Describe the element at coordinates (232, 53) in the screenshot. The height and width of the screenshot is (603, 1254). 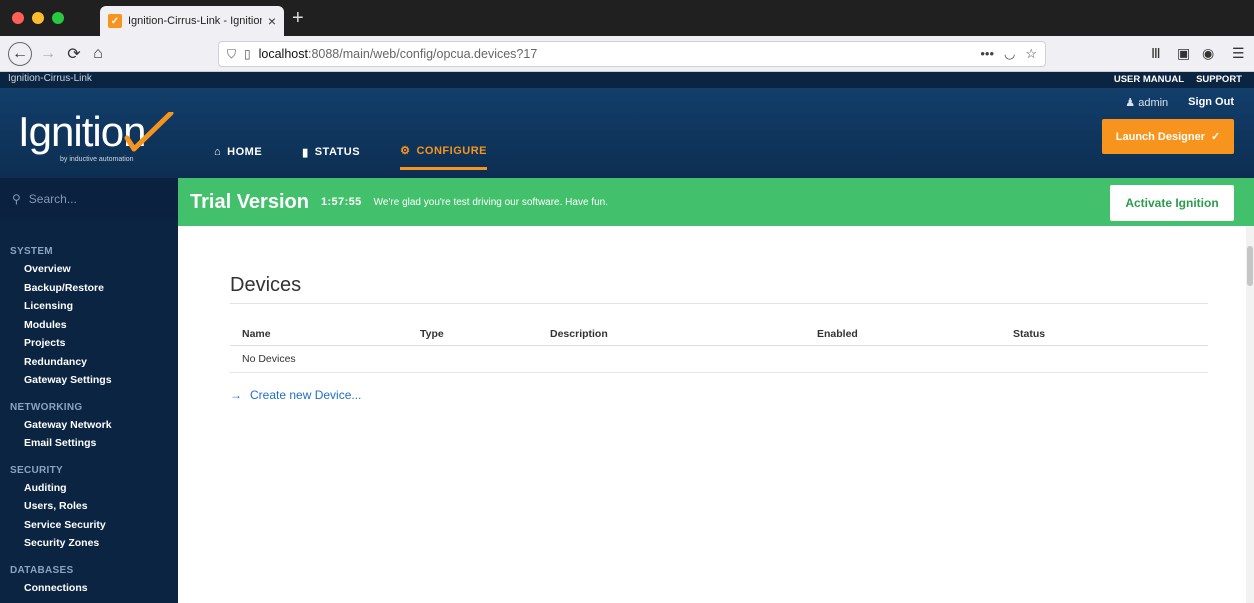
I see `shield-icon: ⛉` at that location.